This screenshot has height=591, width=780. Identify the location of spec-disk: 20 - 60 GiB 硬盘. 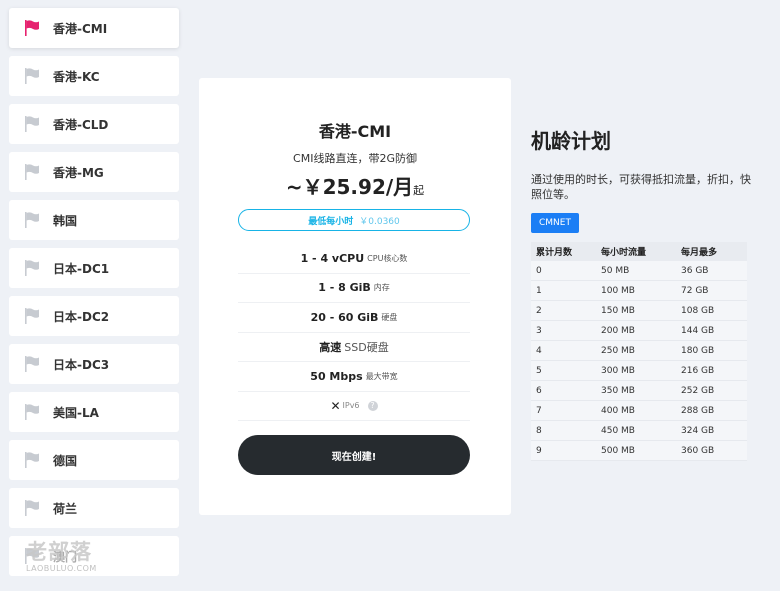
(354, 318).